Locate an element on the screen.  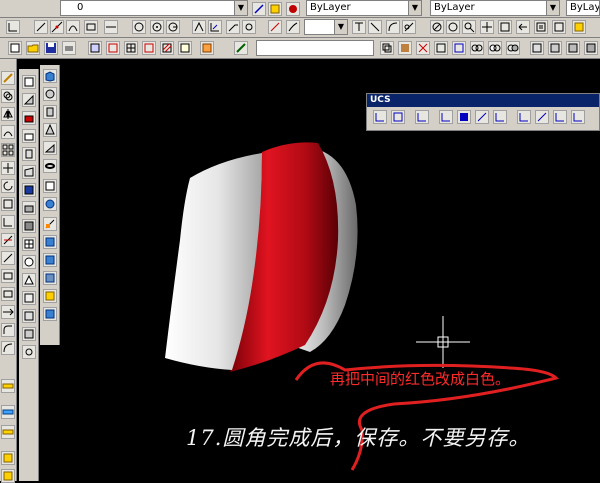
linetype-combo: ByLayer ▼ is located at coordinates (495, 8).